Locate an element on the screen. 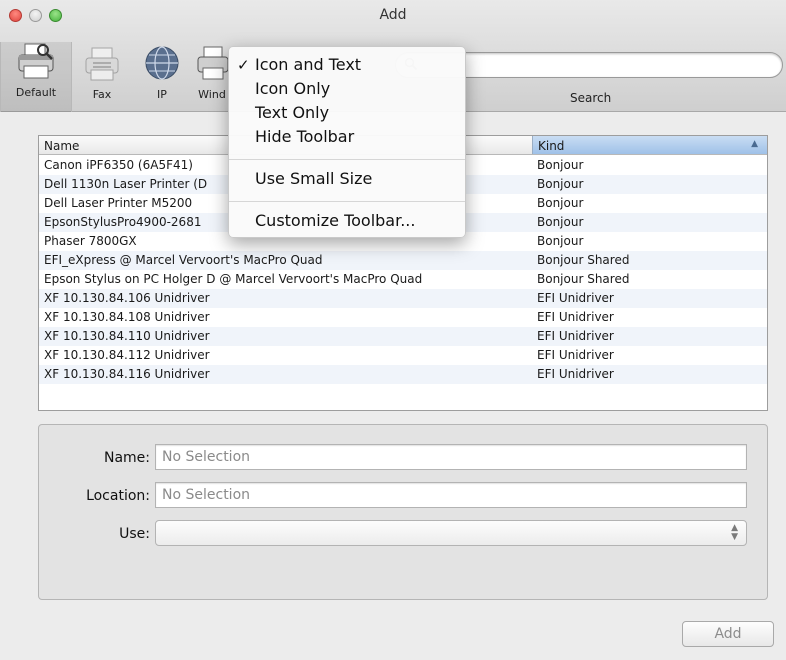  windows-printer-icon is located at coordinates (212, 63).